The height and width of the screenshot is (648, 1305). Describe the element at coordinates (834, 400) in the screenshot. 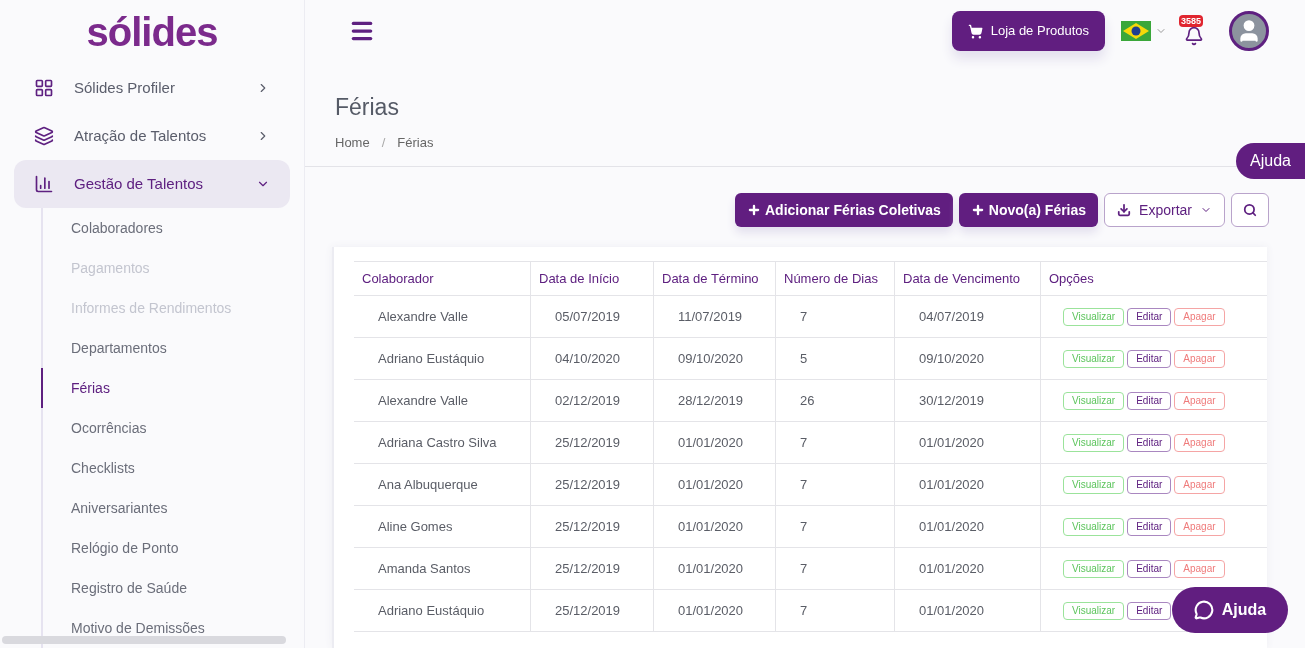

I see `table-cell: 26` at that location.